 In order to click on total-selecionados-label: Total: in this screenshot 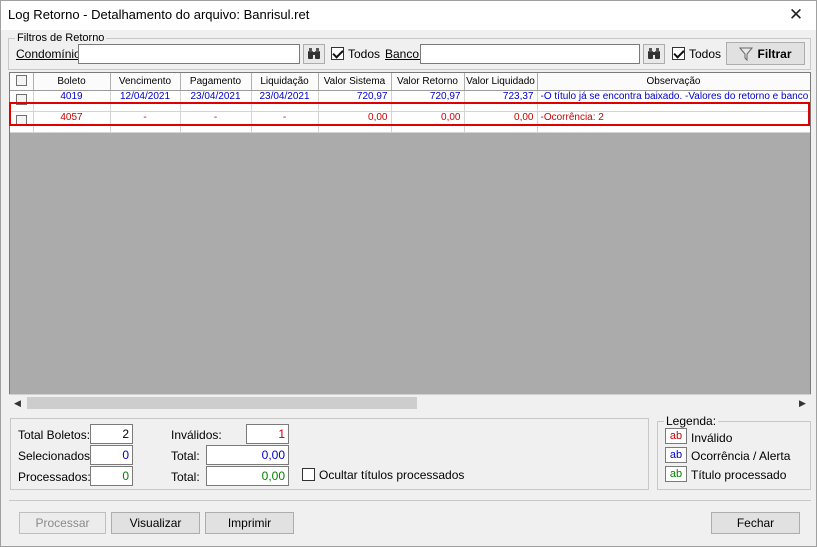, I will do `click(185, 456)`.